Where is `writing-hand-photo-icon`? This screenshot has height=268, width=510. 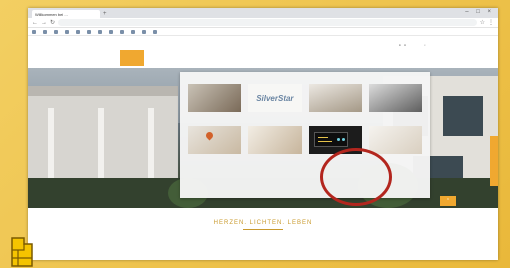
writing-hand-photo-icon is located at coordinates (335, 98).